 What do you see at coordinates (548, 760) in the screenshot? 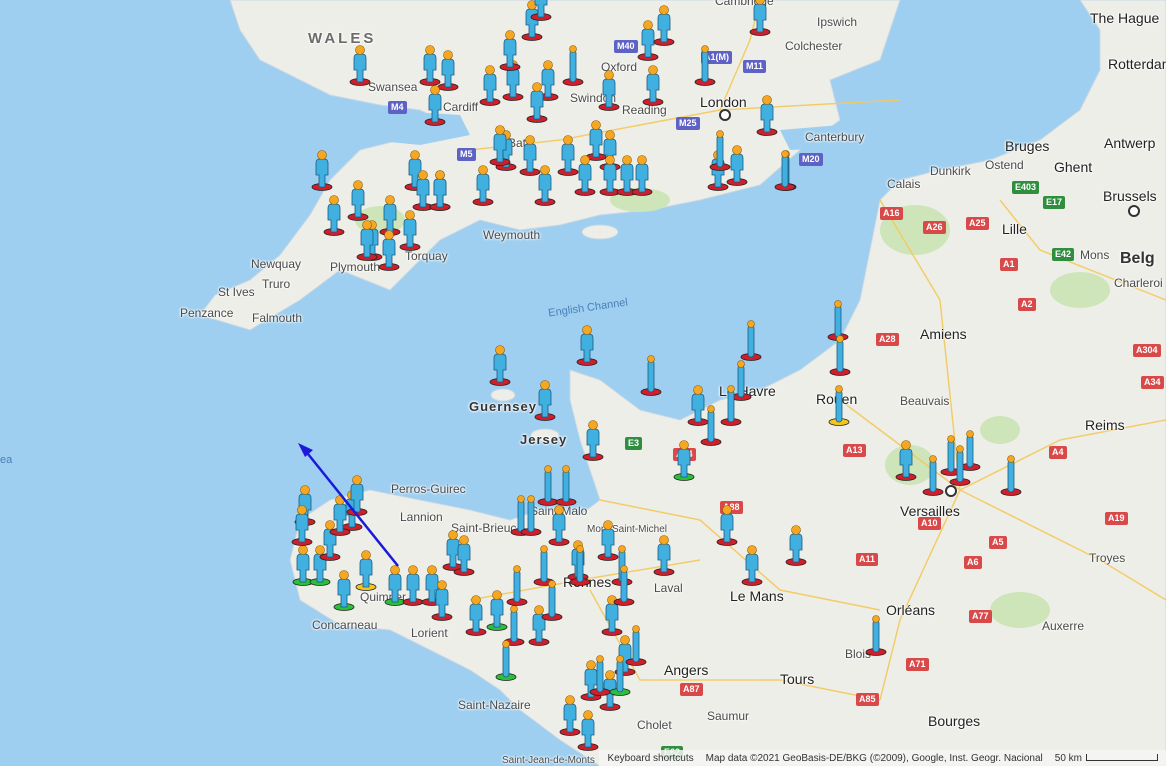
I see `place-saint-jean-de-monts: Saint-Jean-de-Monts` at bounding box center [548, 760].